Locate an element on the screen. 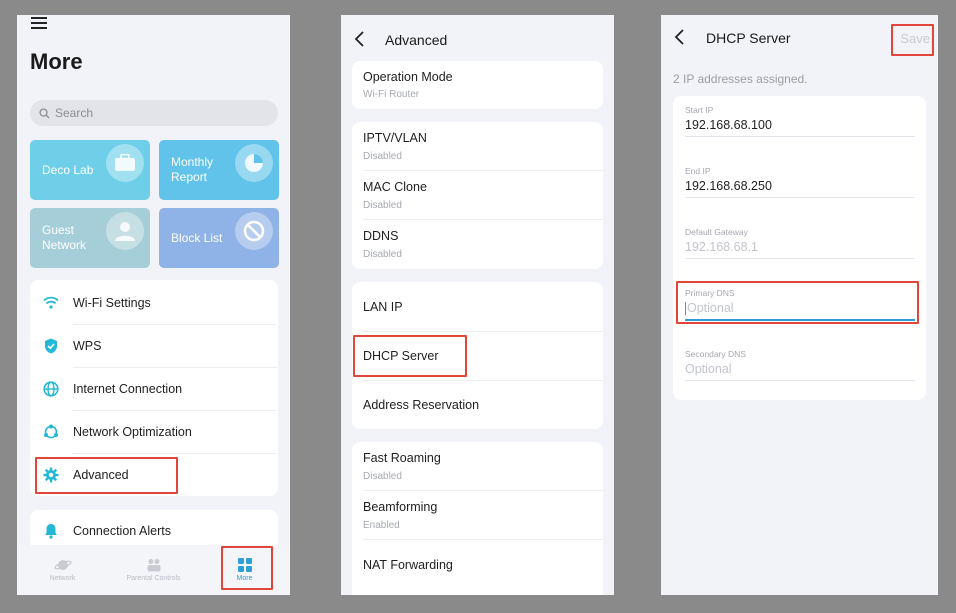 The width and height of the screenshot is (956, 613). option-mac-clone: MAC Clone Disabled is located at coordinates (483, 195).